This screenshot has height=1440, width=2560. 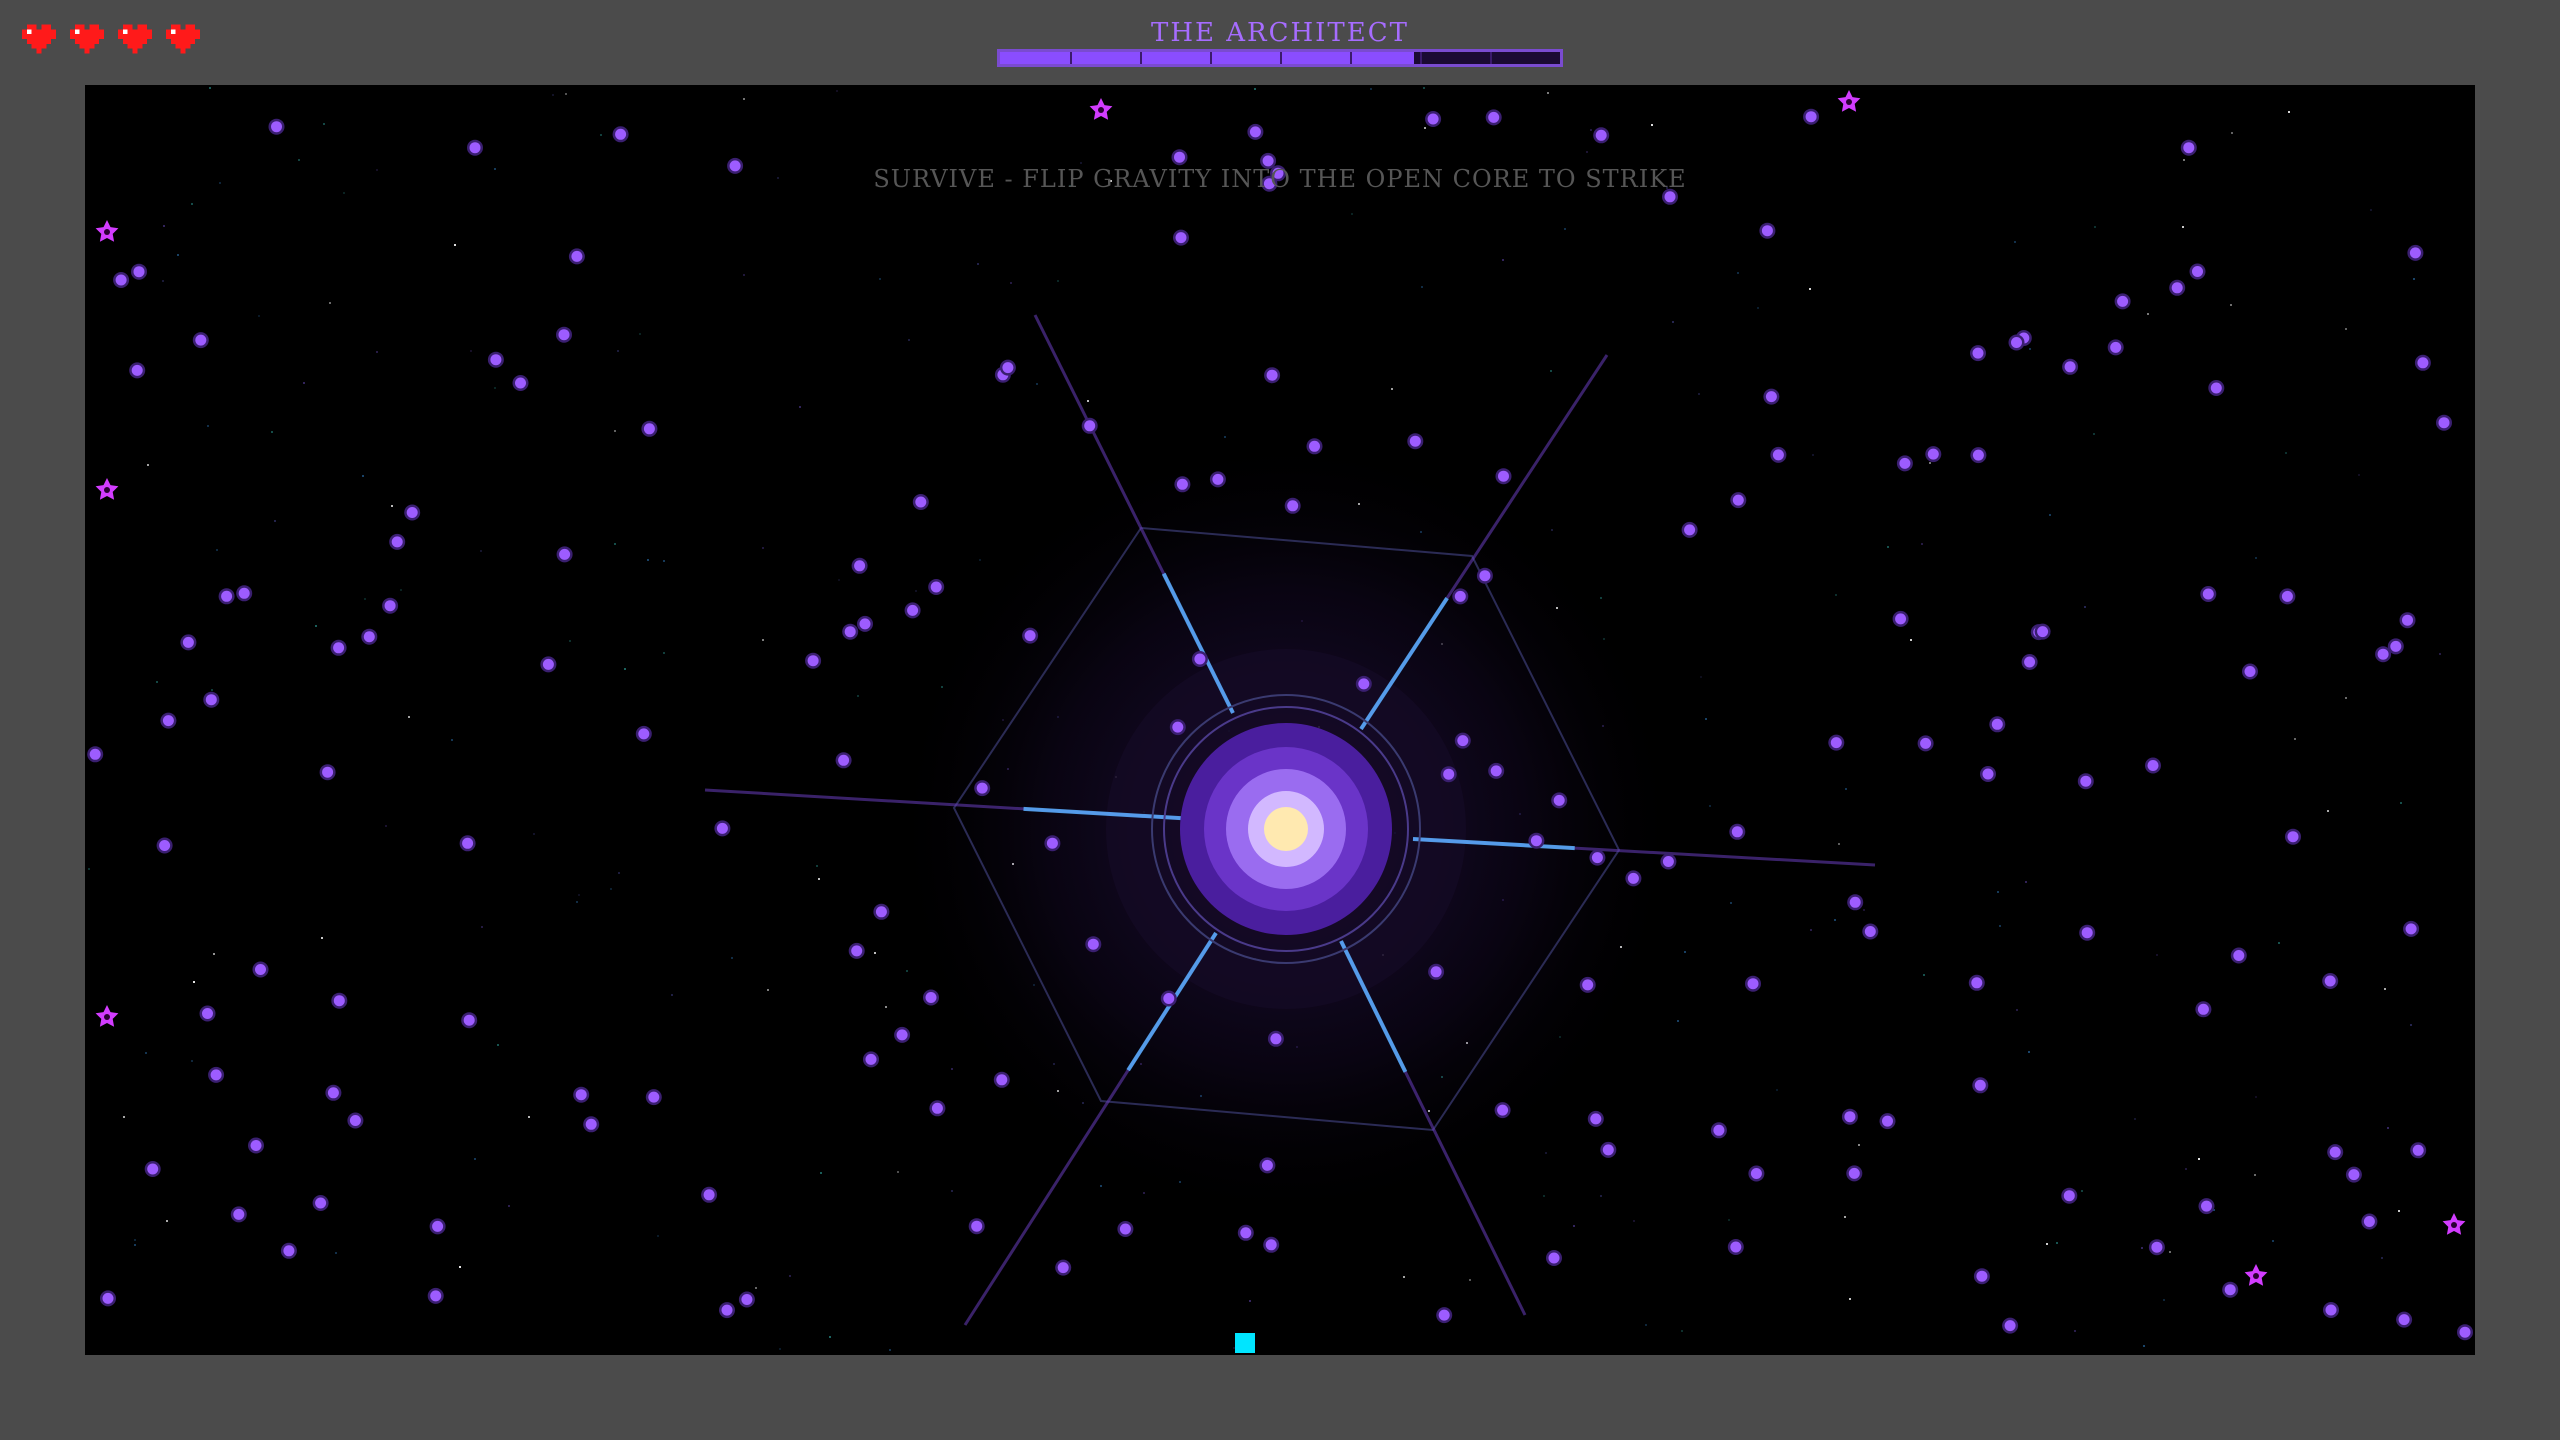 I want to click on lives-display, so click(x=111, y=39).